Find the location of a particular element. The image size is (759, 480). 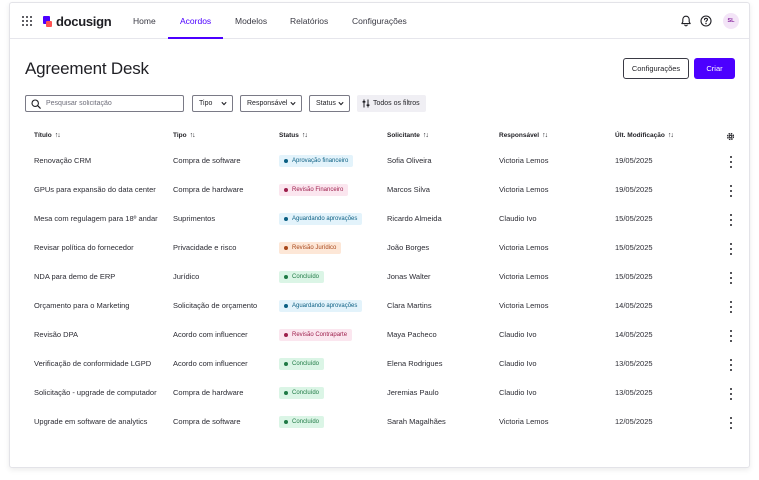

cell-modificacao: 19/05/2025 is located at coordinates (634, 189).